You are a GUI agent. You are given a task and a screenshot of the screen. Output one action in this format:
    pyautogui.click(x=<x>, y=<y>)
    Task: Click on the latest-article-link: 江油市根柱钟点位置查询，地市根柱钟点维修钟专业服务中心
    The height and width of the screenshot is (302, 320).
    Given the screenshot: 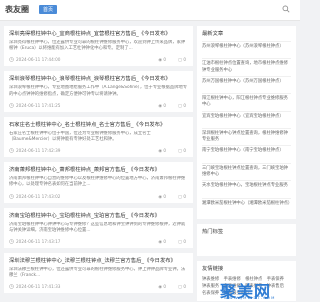 What is the action you would take?
    pyautogui.click(x=246, y=66)
    